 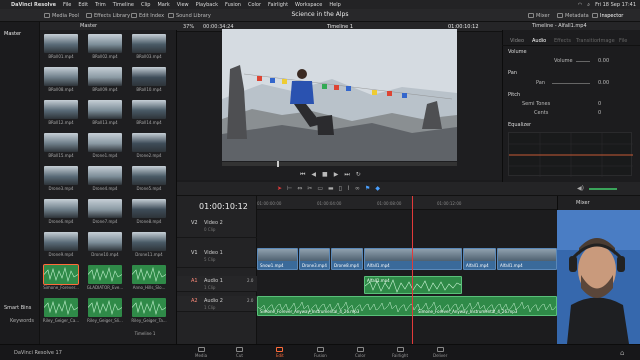 I want to click on app-menu: DaVinci Resolve, so click(x=33, y=5).